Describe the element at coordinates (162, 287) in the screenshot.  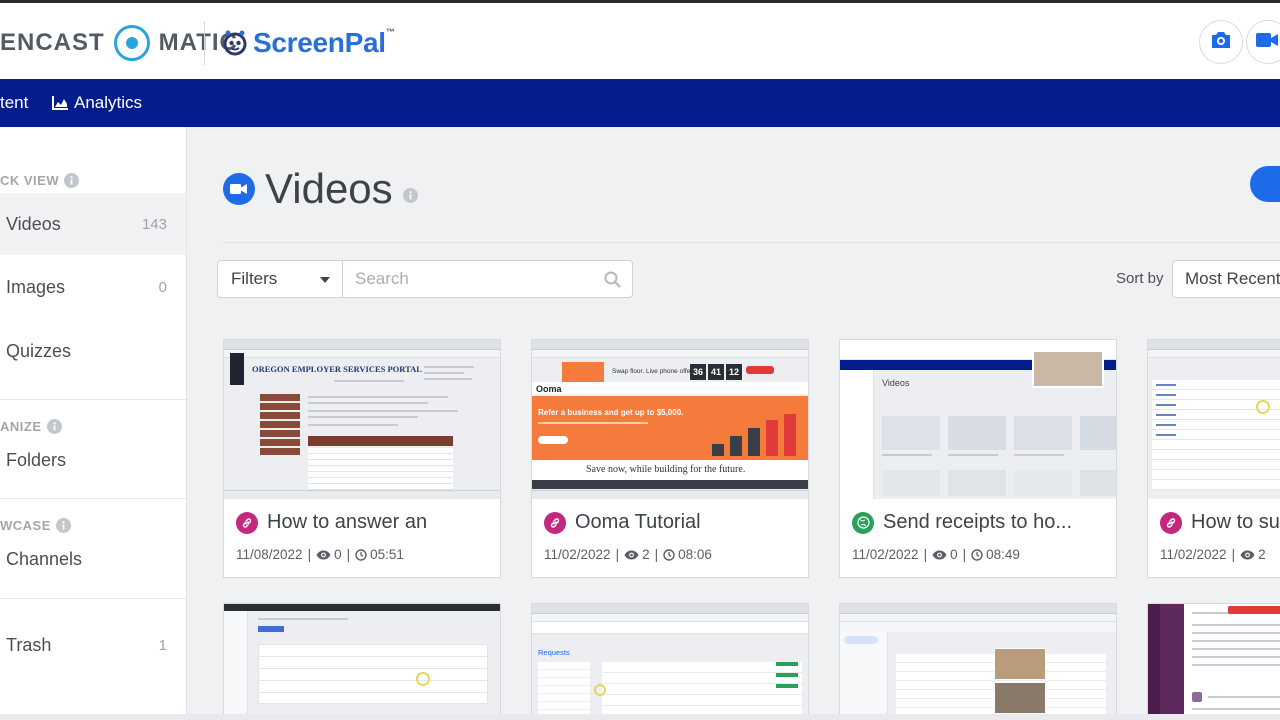
I see `sidebar-item-count: 0` at that location.